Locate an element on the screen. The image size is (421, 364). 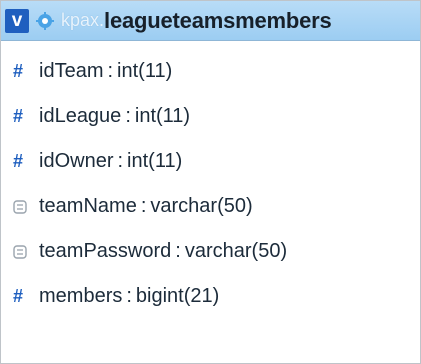
table-header: v kpax . leagueteamsmembers is located at coordinates (210, 21).